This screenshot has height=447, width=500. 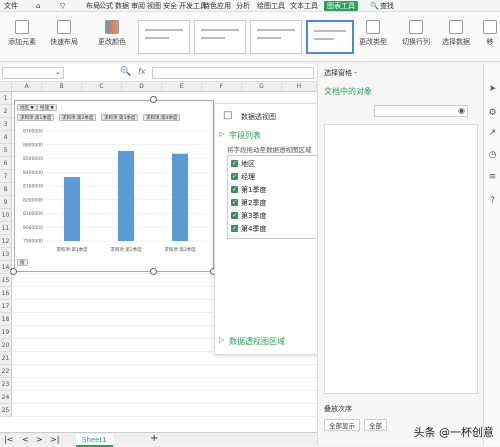 What do you see at coordinates (6, 189) in the screenshot?
I see `row-header-8: 8` at bounding box center [6, 189].